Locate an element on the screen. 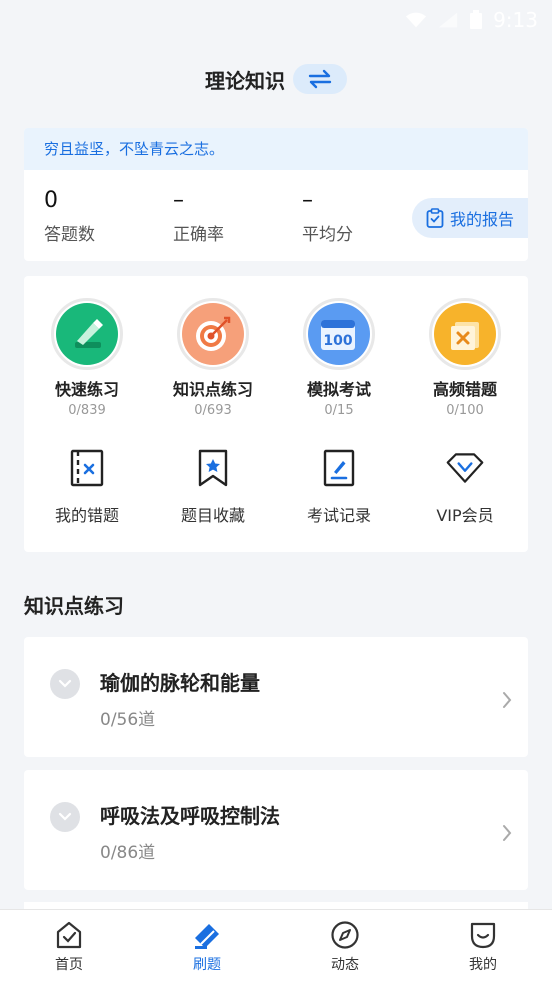 Image resolution: width=552 pixels, height=981 pixels. vip-item: VIP会员 is located at coordinates (465, 486).